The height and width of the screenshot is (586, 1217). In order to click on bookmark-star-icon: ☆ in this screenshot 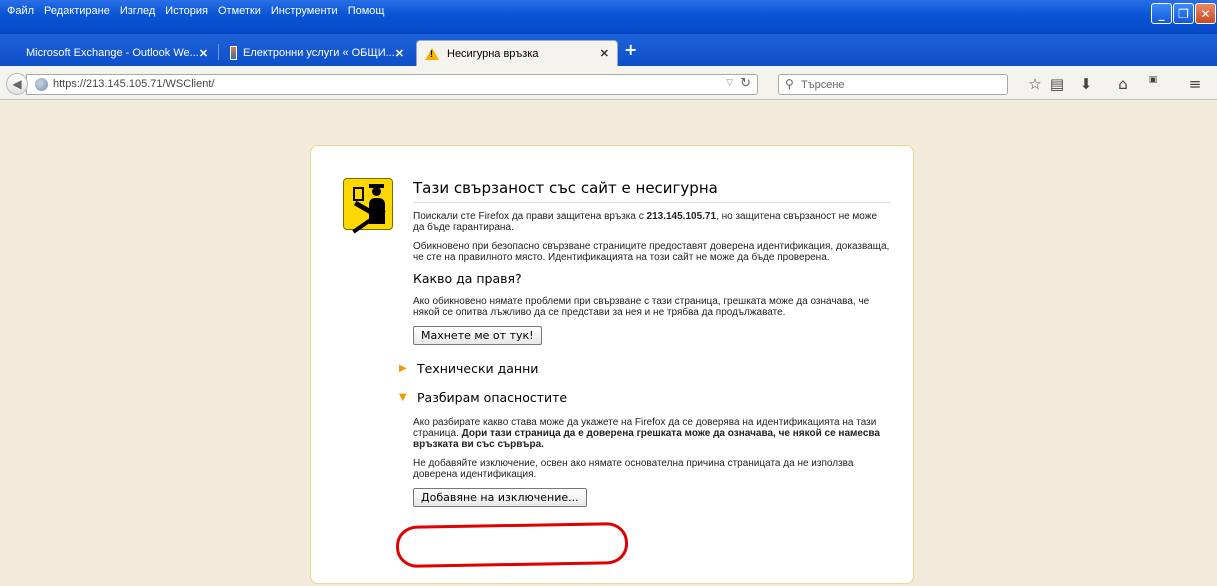, I will do `click(1035, 84)`.